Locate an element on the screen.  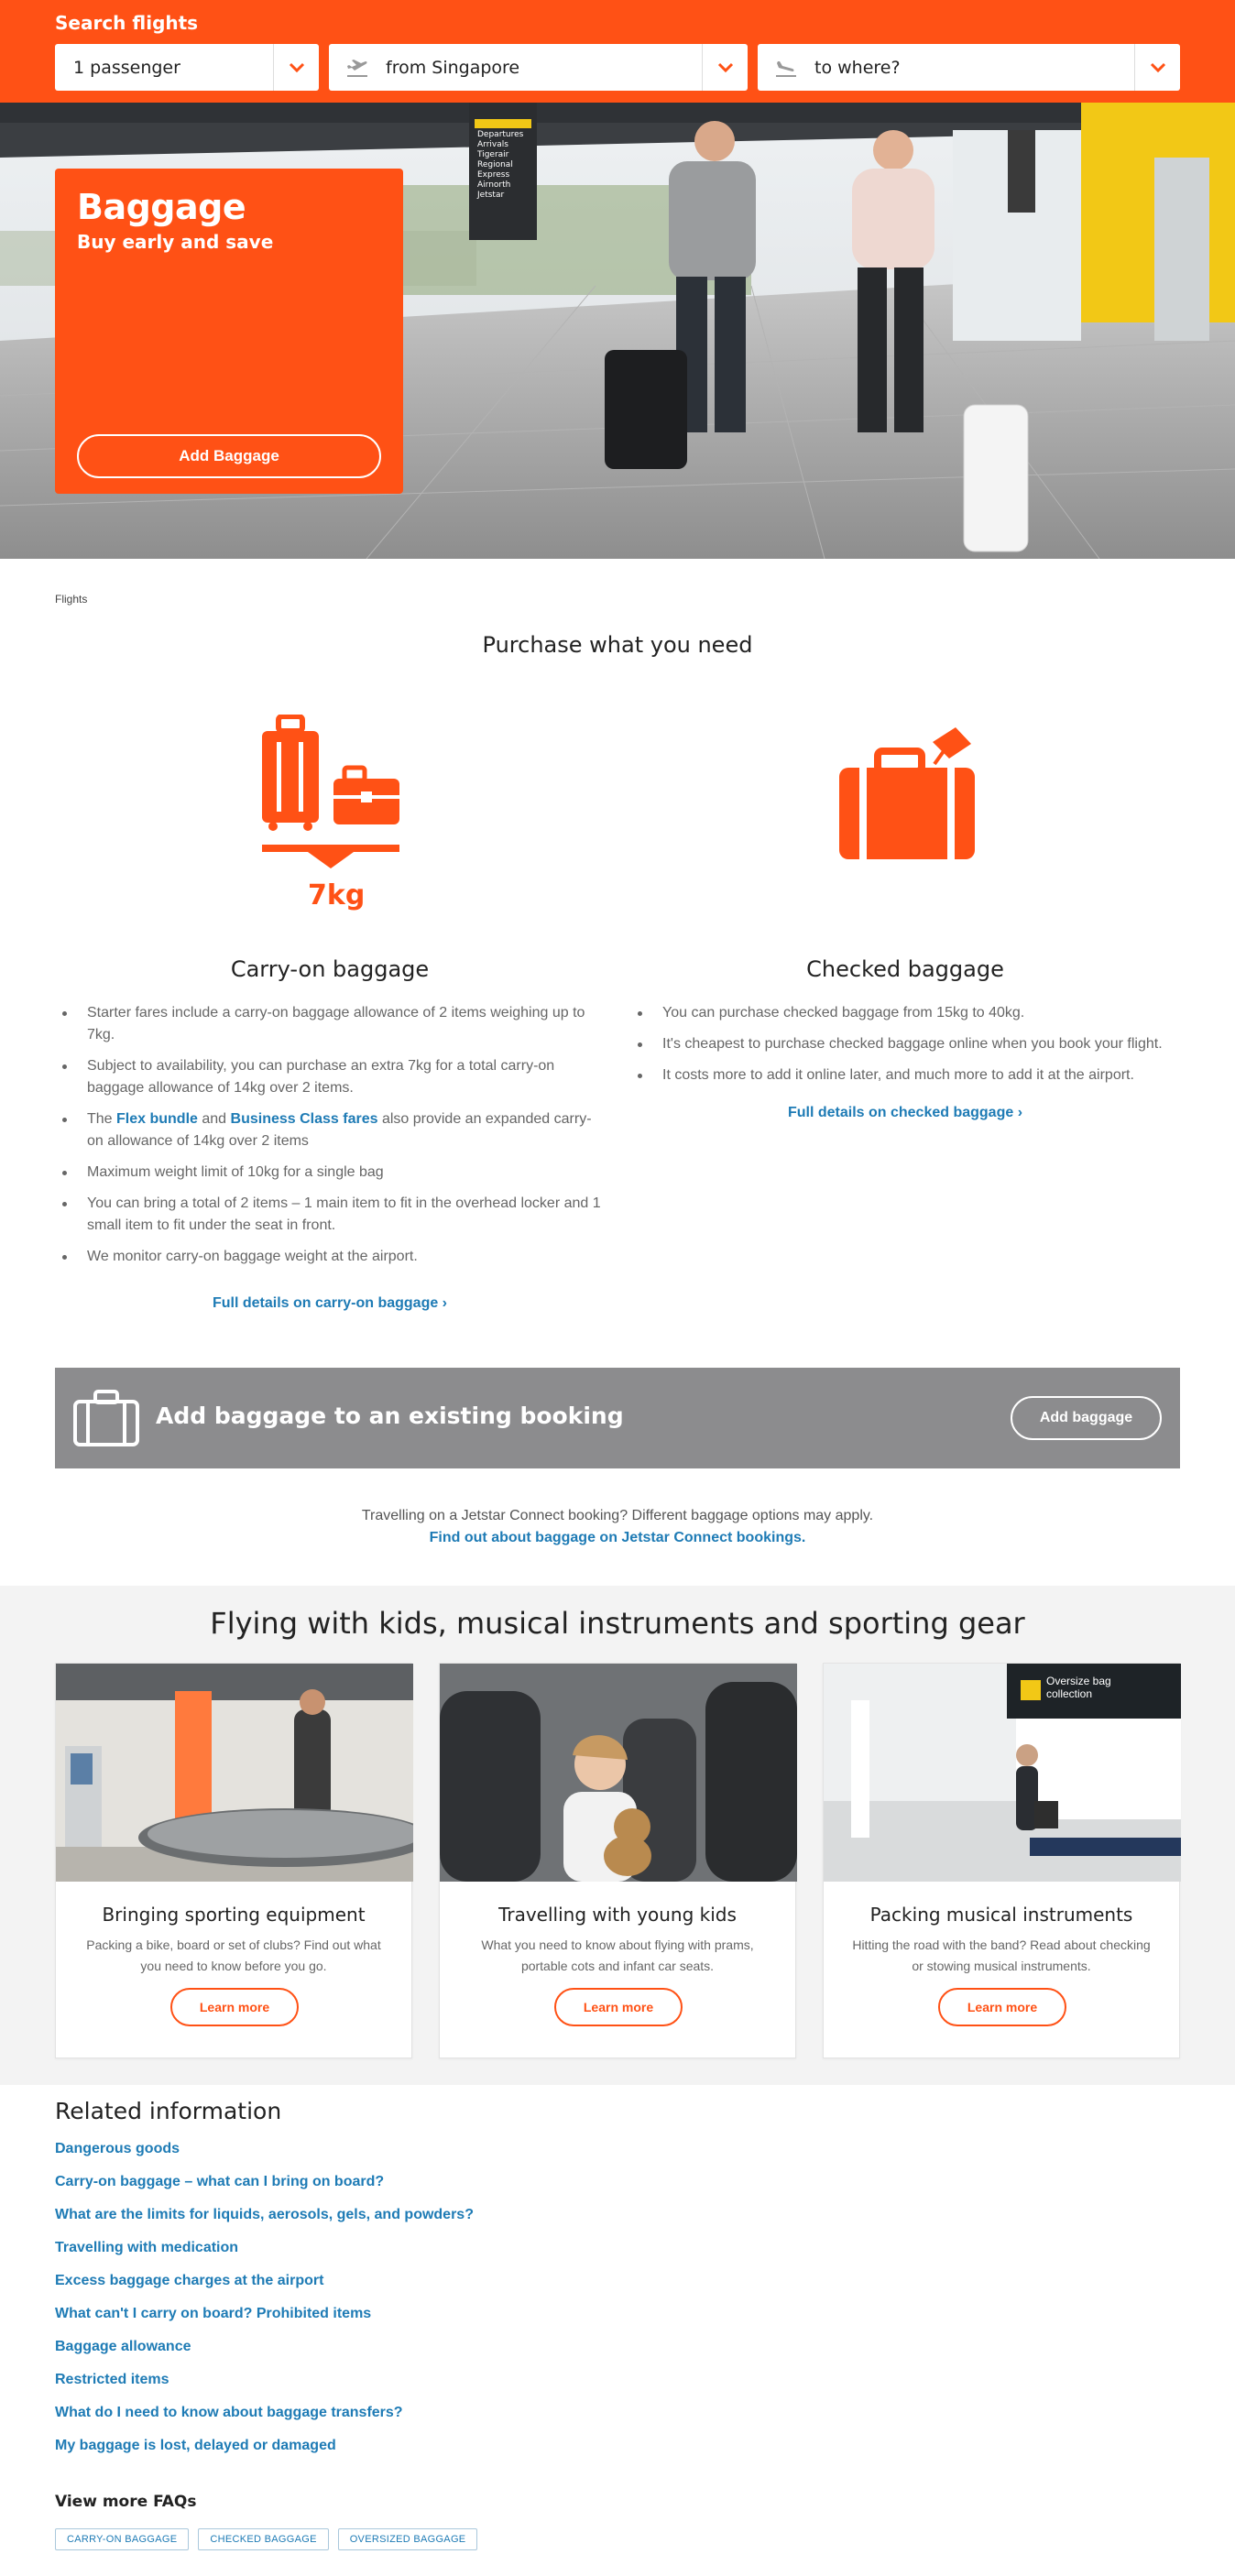
list-item-text: The is located at coordinates (102, 1119).